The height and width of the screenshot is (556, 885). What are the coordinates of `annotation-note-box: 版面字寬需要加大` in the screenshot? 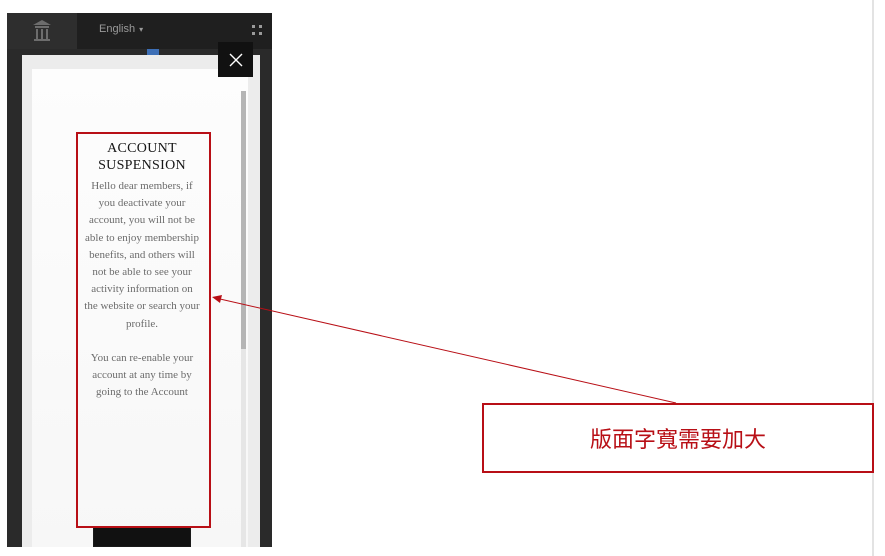 It's located at (678, 438).